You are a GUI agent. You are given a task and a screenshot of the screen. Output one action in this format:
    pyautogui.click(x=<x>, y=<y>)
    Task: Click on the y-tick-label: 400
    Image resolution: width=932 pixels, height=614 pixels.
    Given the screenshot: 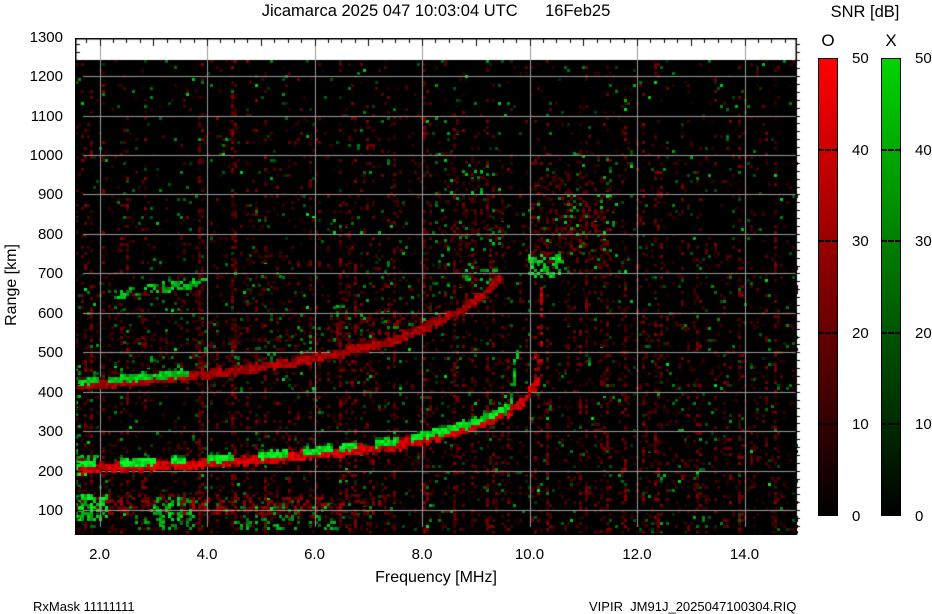 What is the action you would take?
    pyautogui.click(x=50, y=392)
    